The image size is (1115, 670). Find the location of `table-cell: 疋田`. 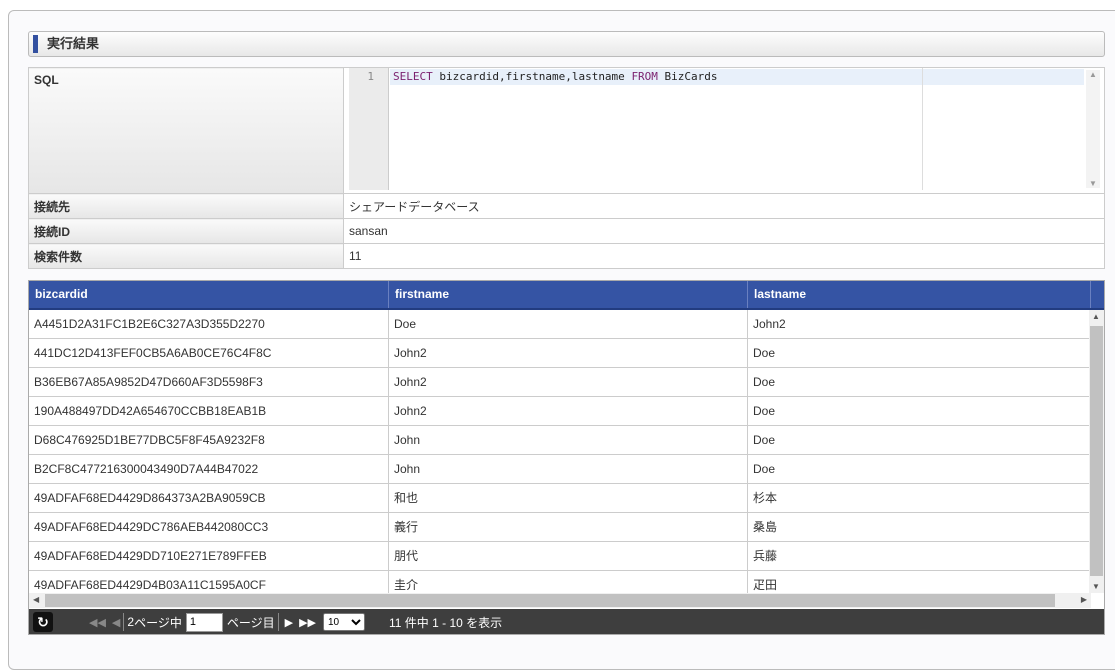

table-cell: 疋田 is located at coordinates (919, 582).